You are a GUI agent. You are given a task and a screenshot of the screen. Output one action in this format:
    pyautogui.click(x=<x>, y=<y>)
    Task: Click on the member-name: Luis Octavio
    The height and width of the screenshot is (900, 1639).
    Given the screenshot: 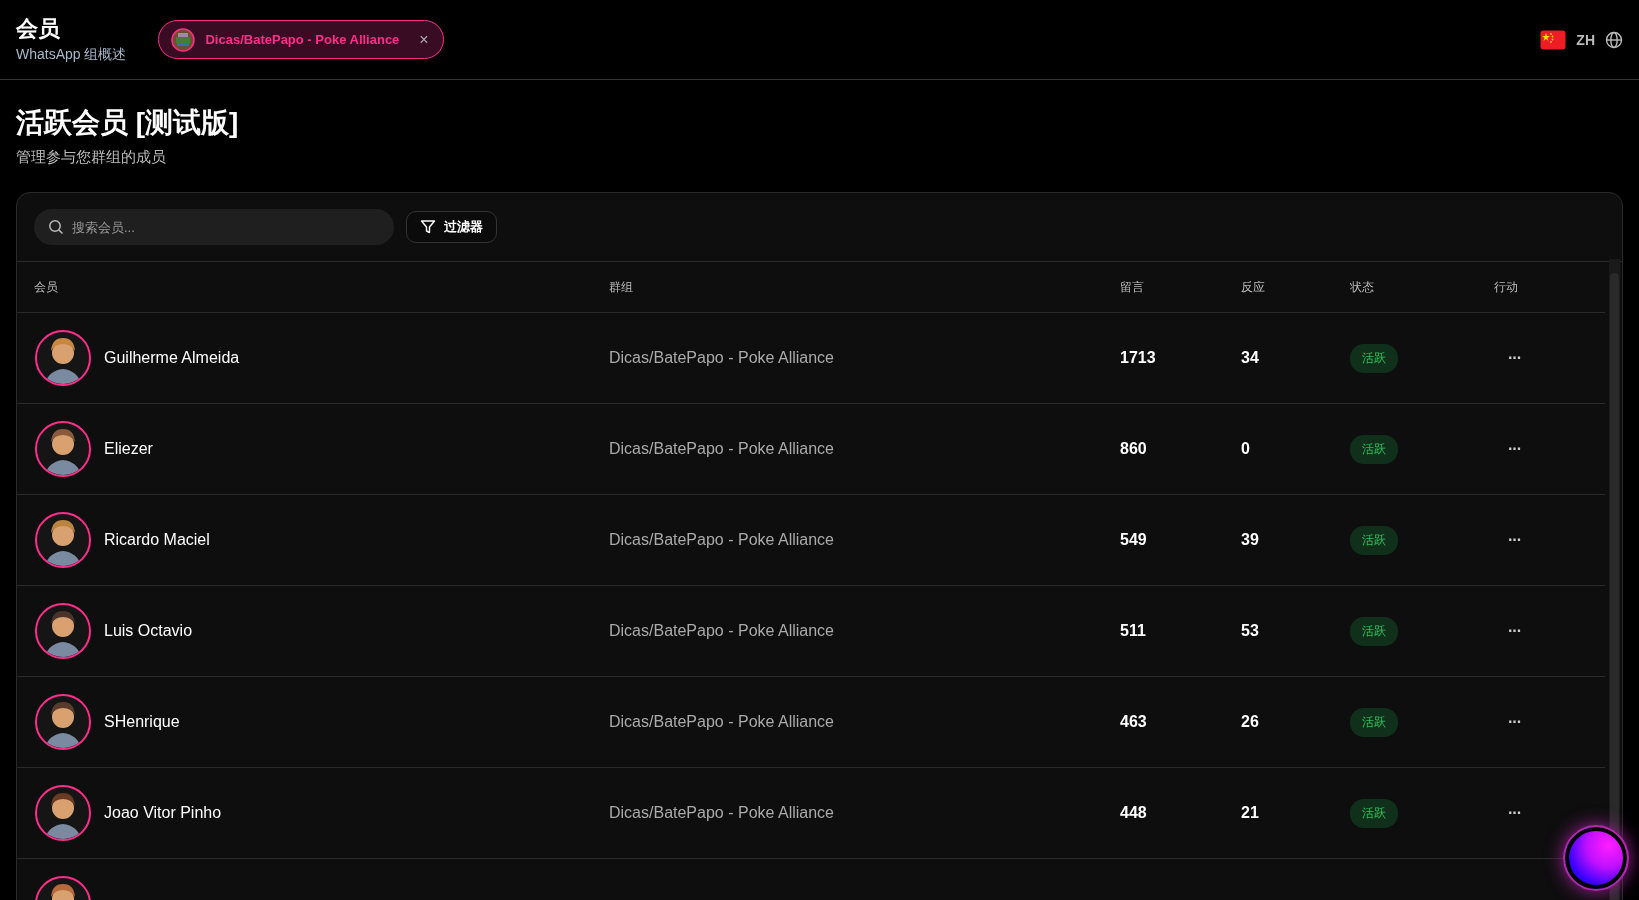 What is the action you would take?
    pyautogui.click(x=148, y=631)
    